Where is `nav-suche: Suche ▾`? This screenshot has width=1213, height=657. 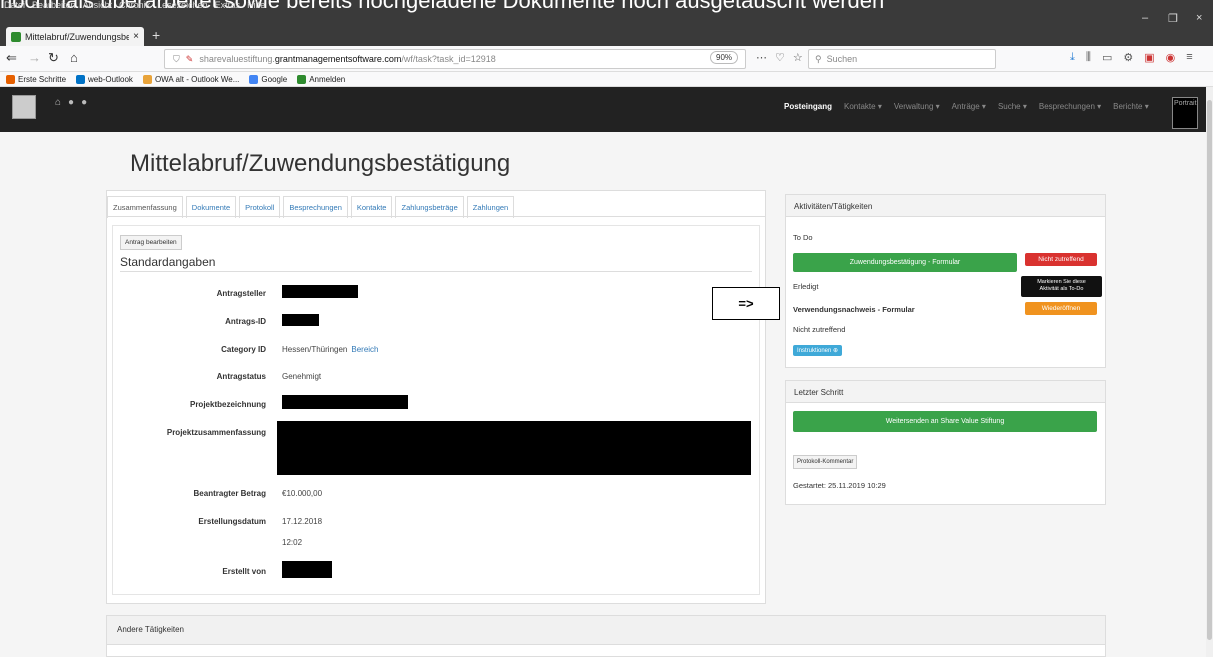
nav-suche: Suche ▾ is located at coordinates (1012, 106).